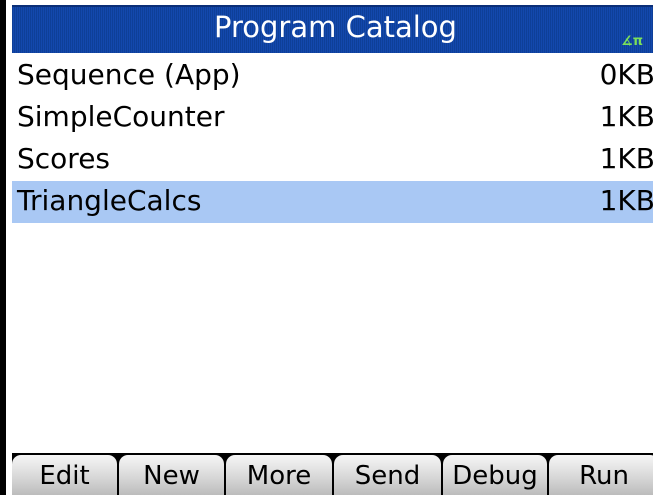  Describe the element at coordinates (171, 475) in the screenshot. I see `new-button: New` at that location.